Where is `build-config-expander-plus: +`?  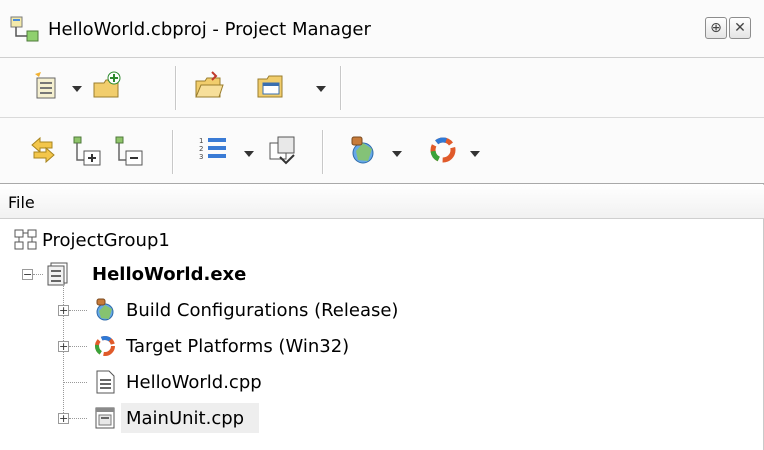
build-config-expander-plus: + is located at coordinates (63, 310).